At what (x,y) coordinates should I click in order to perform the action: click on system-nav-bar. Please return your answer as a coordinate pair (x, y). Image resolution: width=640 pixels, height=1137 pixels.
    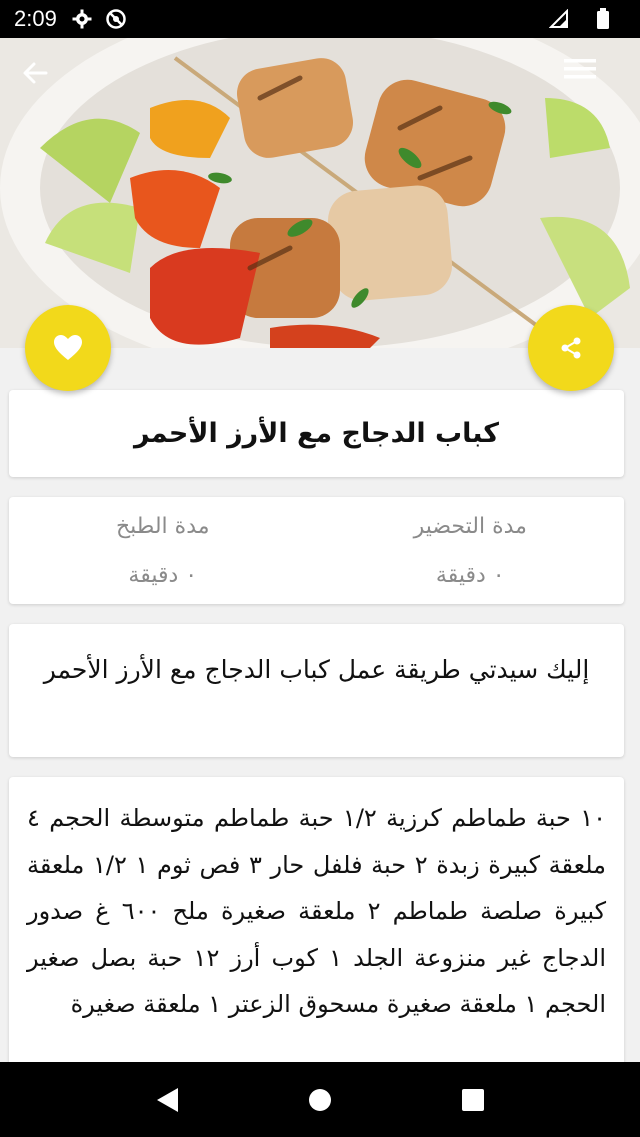
    Looking at the image, I should click on (320, 1099).